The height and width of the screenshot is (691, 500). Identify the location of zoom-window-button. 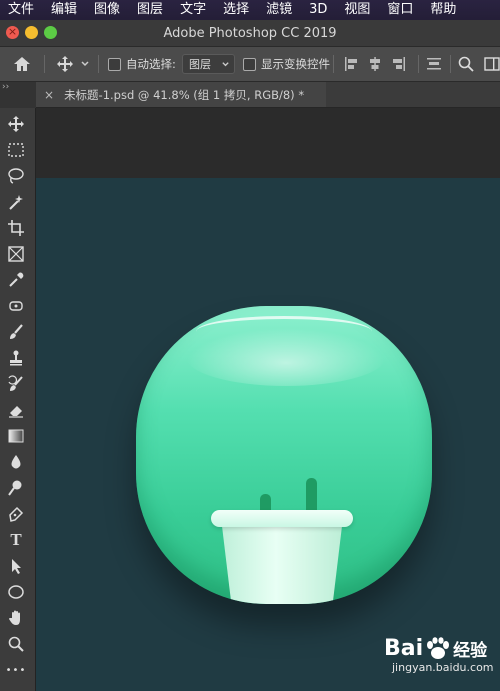
(50, 32).